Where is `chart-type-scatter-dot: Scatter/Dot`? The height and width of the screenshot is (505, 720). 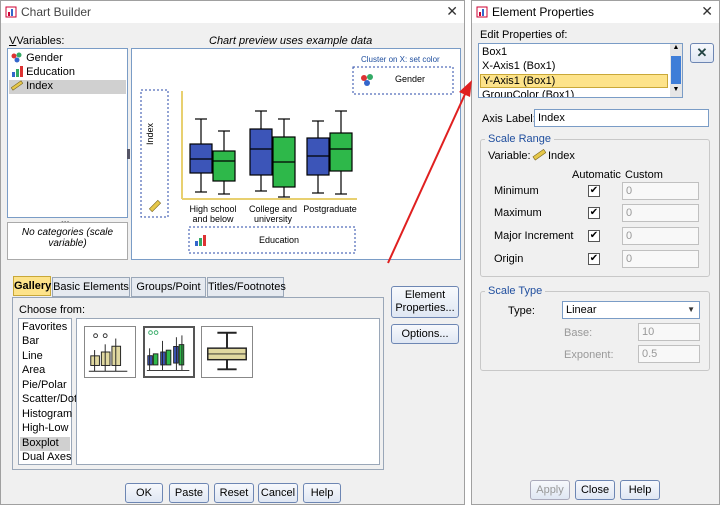 chart-type-scatter-dot: Scatter/Dot is located at coordinates (49, 400).